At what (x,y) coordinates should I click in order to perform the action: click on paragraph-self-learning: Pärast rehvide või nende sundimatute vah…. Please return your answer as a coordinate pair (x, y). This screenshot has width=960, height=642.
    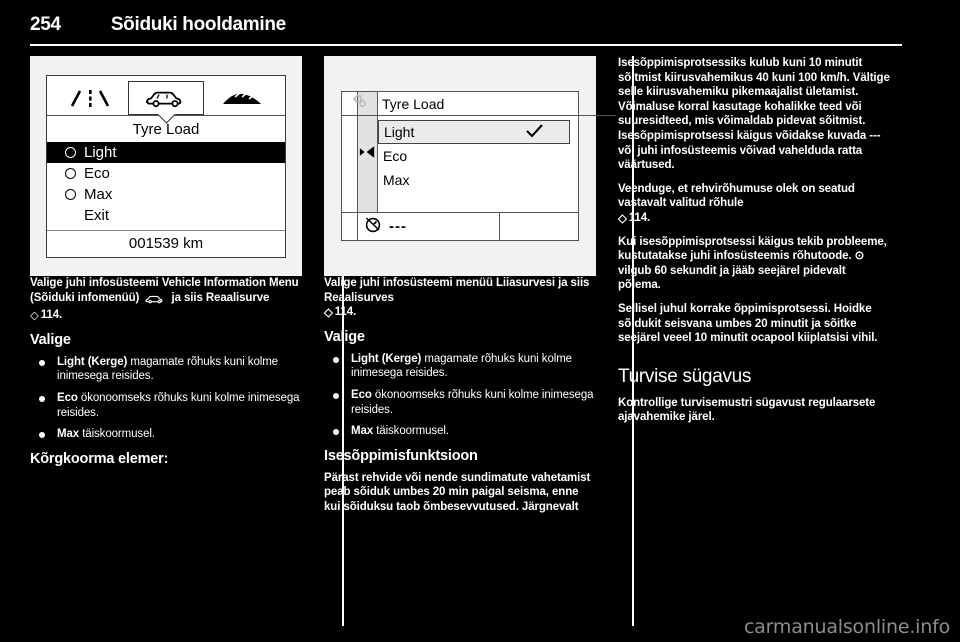
    Looking at the image, I should click on (457, 492).